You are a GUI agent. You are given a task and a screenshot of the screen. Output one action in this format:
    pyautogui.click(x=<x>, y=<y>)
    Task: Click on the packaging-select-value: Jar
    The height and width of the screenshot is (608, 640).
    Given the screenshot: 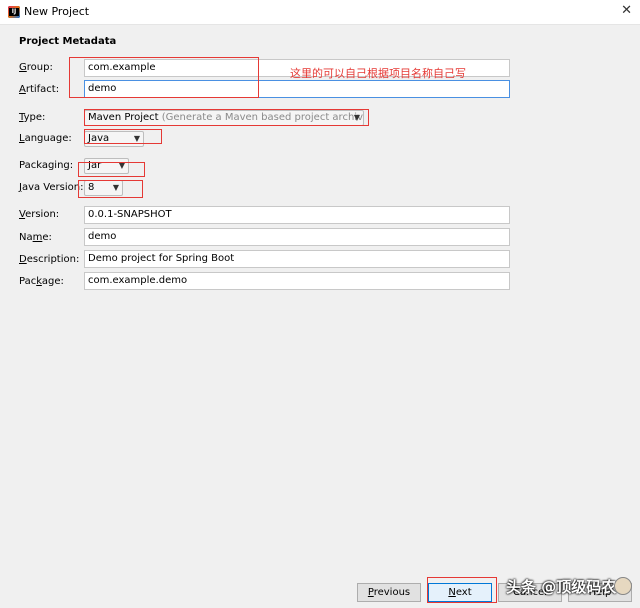 What is the action you would take?
    pyautogui.click(x=95, y=165)
    